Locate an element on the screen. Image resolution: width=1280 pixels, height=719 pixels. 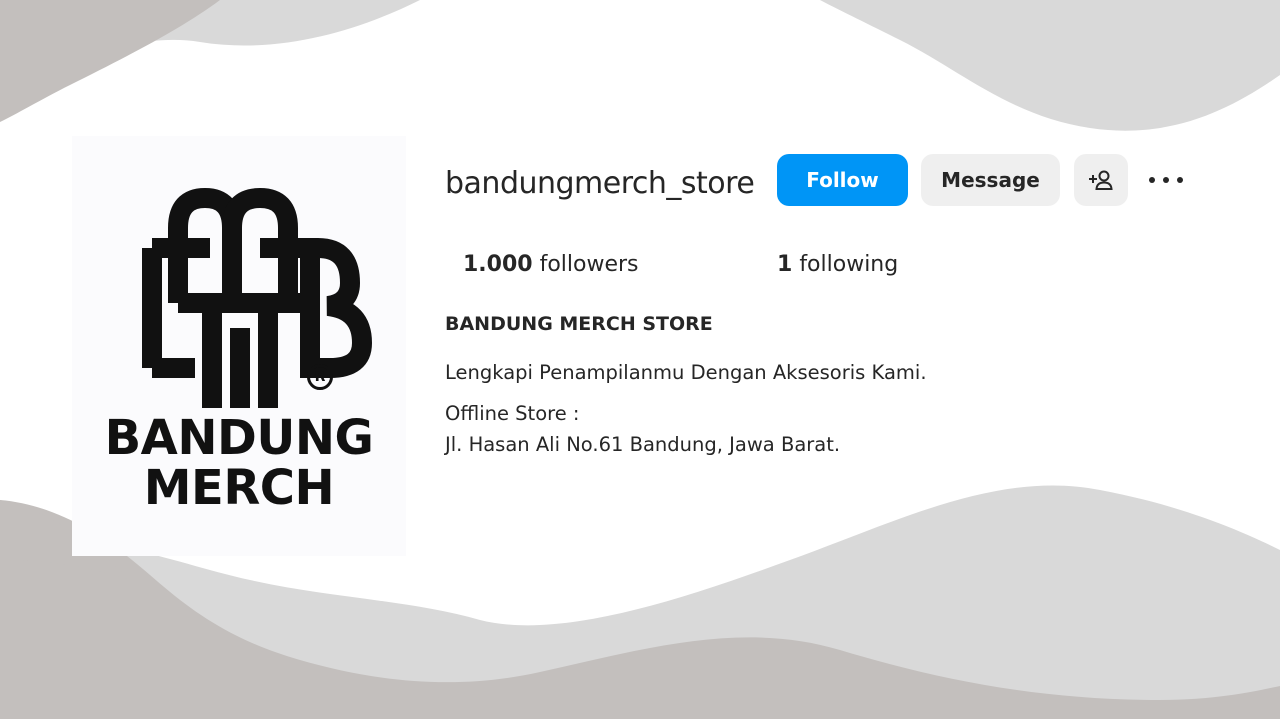
bio-display-name: BANDUNG MERCH STORE is located at coordinates (579, 324).